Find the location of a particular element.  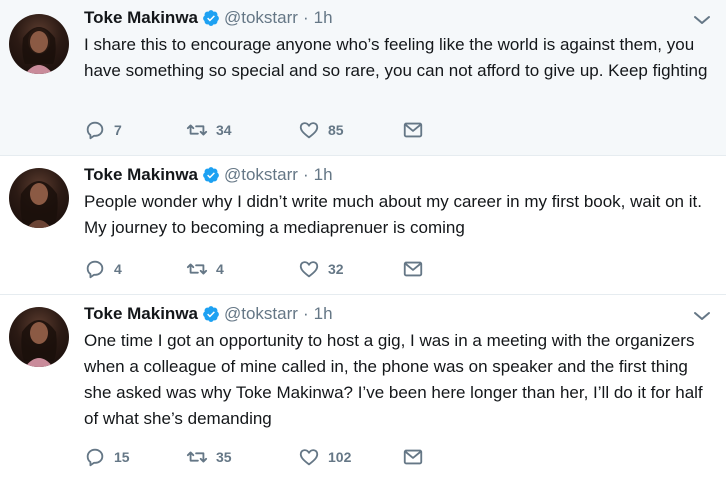

tweet-actions: 4 4 32 is located at coordinates (258, 269).